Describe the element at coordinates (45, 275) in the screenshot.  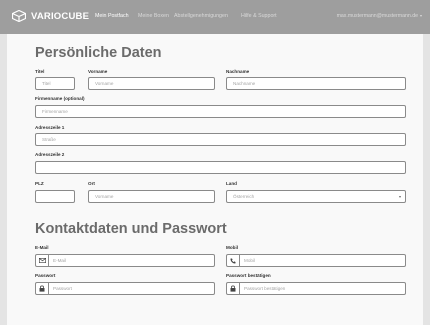
I see `label-passwort: Passwort` at that location.